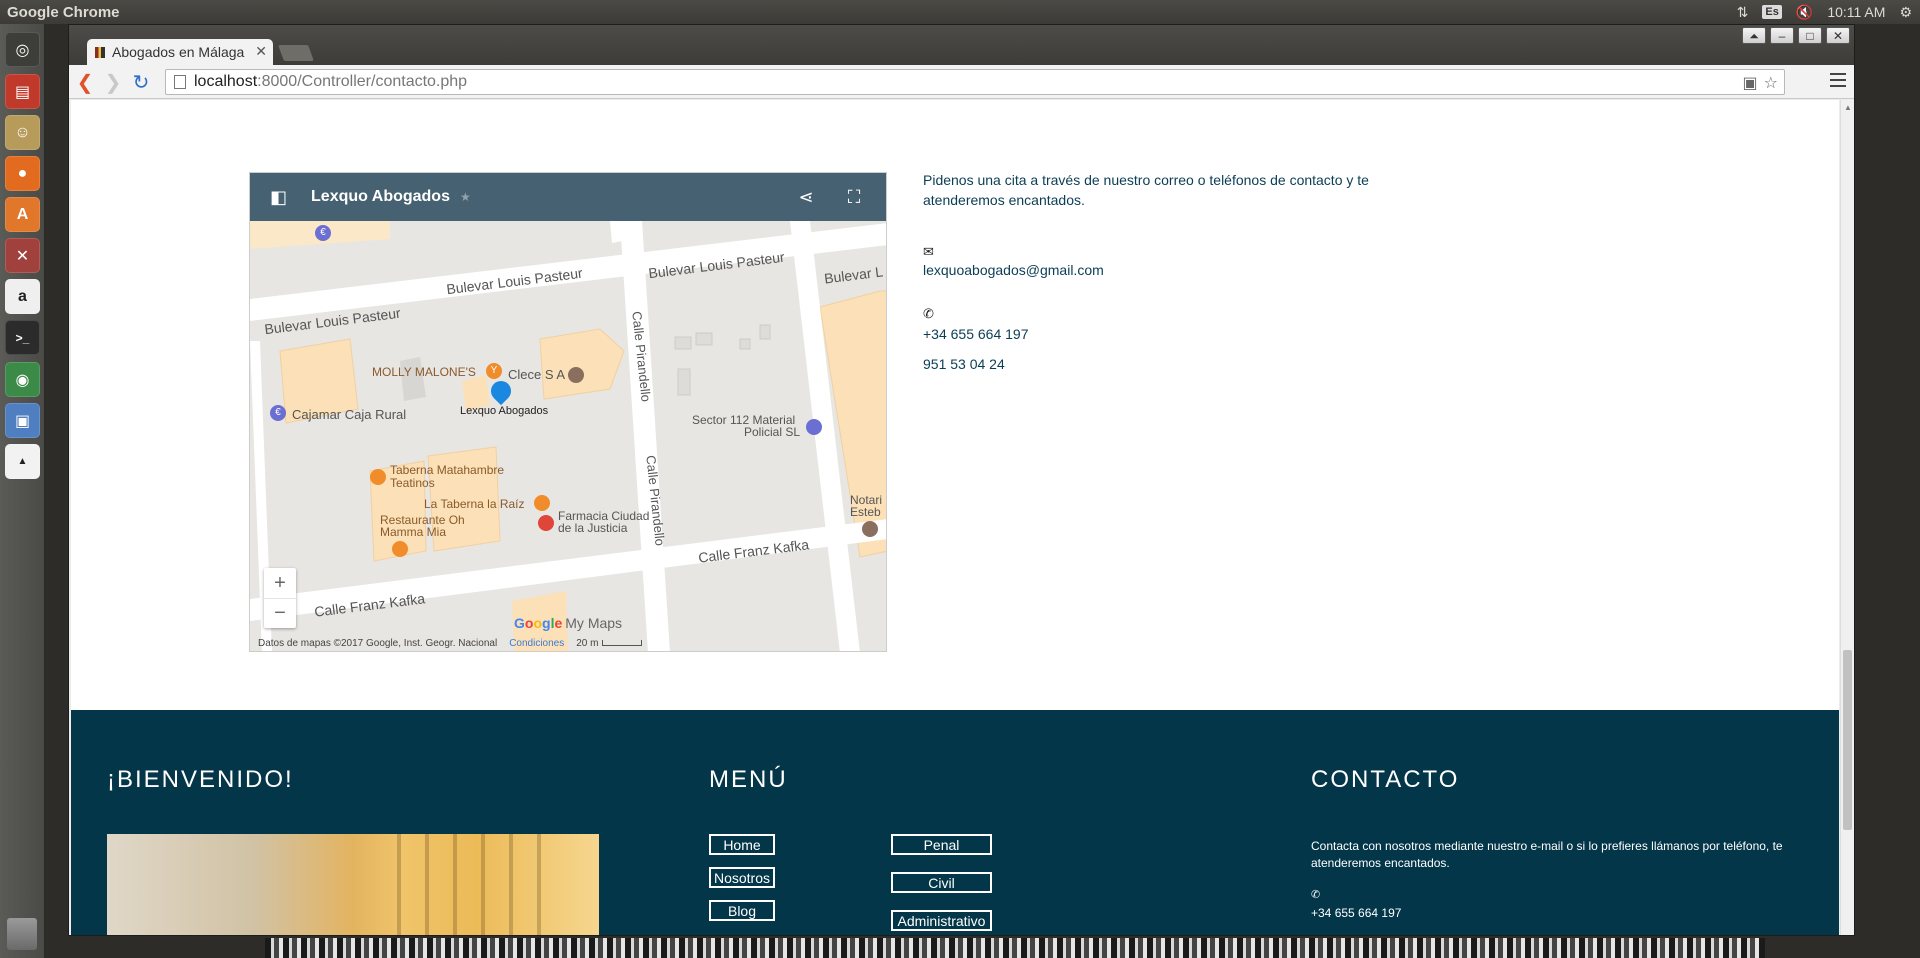 The height and width of the screenshot is (958, 1920). I want to click on fullscreen-icon: ⛶, so click(854, 197).